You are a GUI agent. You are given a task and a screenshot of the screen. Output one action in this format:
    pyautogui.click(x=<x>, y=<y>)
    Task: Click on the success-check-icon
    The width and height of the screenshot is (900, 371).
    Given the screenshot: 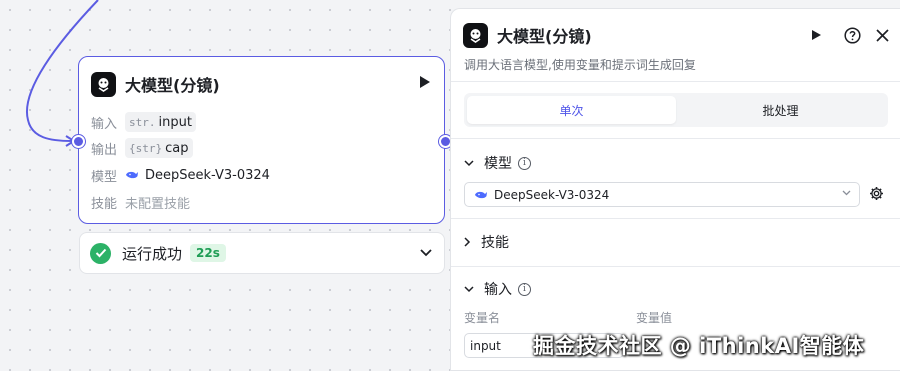 What is the action you would take?
    pyautogui.click(x=100, y=253)
    